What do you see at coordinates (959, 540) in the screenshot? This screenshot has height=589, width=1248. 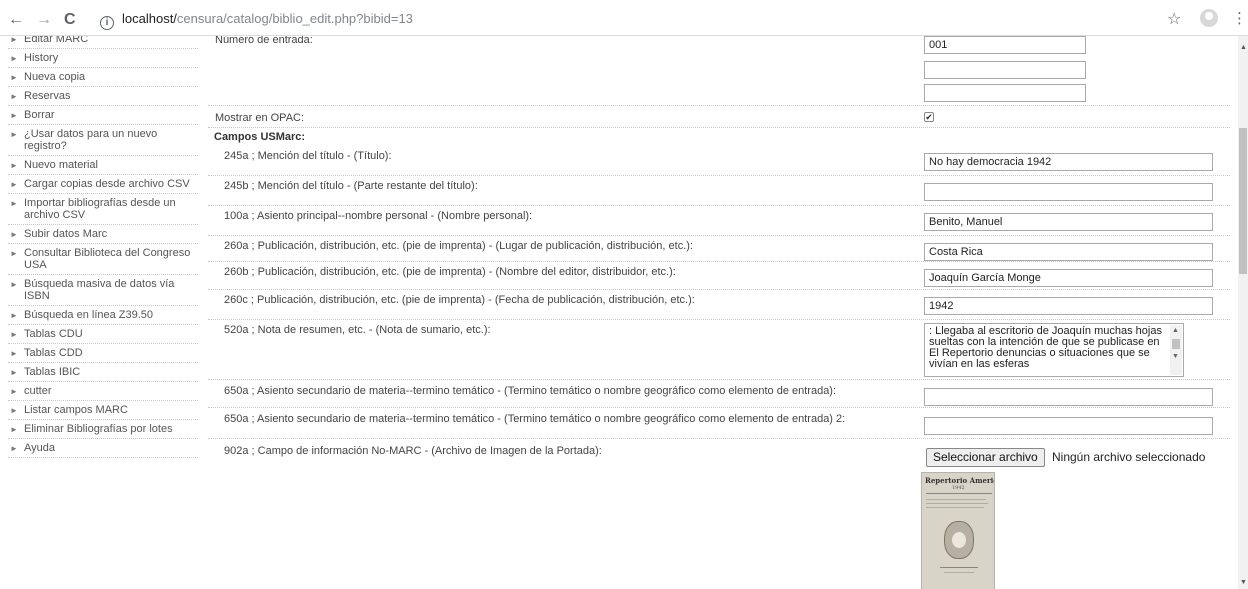 I see `cover-portrait` at bounding box center [959, 540].